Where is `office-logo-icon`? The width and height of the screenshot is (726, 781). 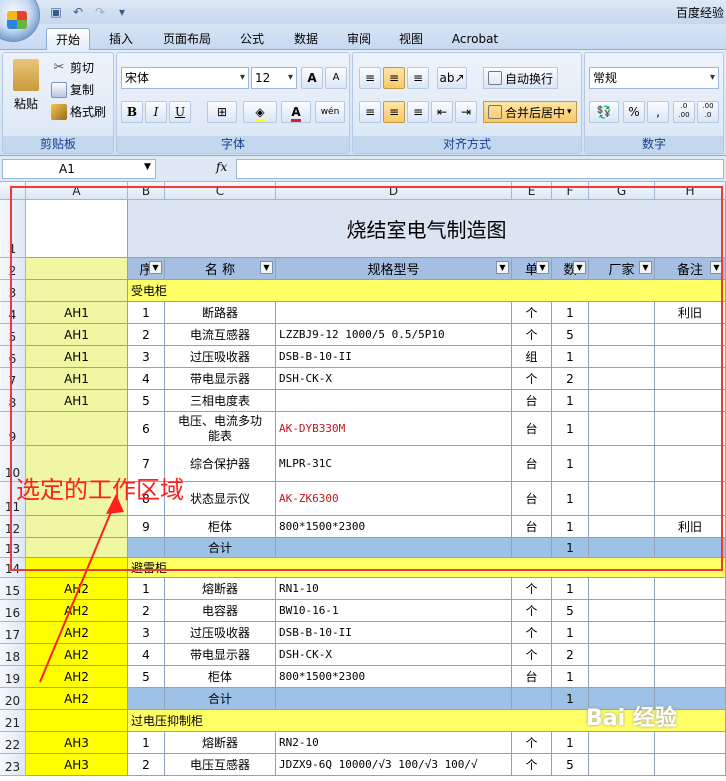
office-logo-icon is located at coordinates (17, 20).